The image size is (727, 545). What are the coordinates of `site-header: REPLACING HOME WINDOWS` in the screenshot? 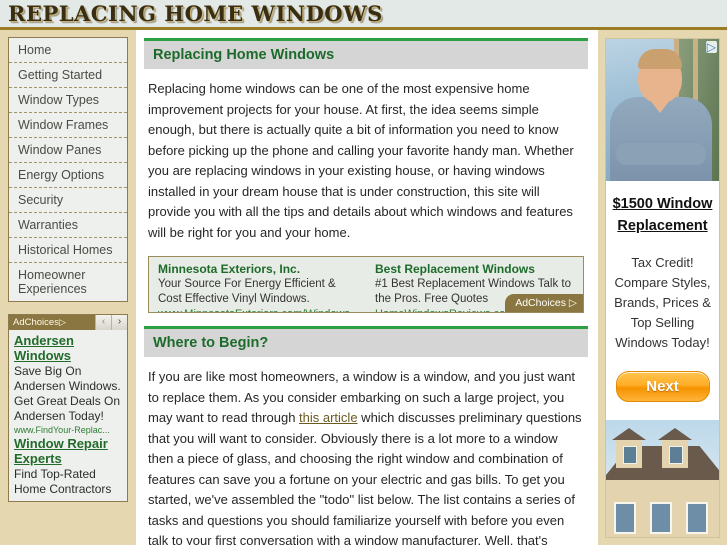 It's located at (363, 15).